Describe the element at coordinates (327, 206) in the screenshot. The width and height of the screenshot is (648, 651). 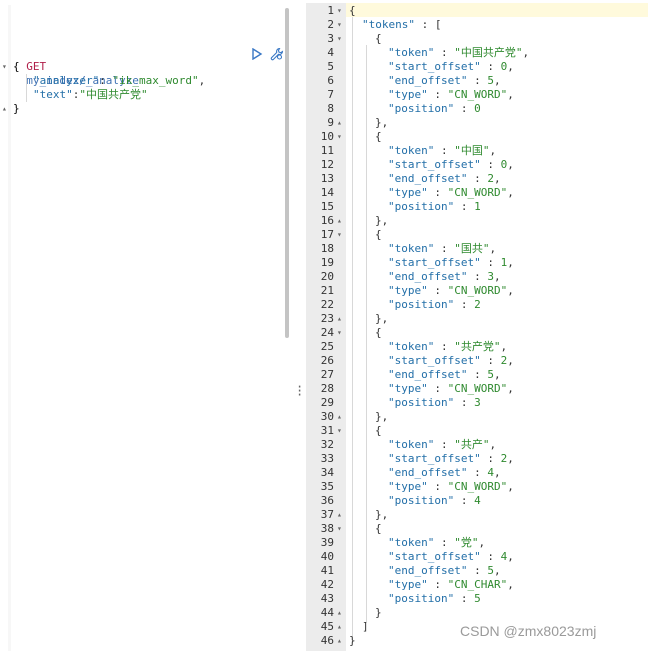
I see `line-number: 15` at that location.